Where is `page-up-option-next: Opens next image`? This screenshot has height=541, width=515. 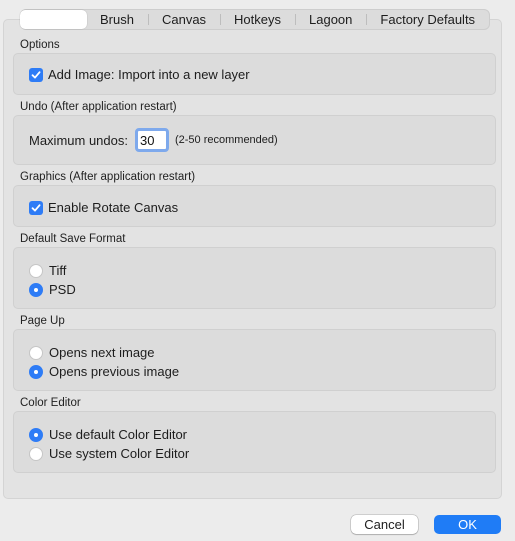
page-up-option-next: Opens next image is located at coordinates (92, 352).